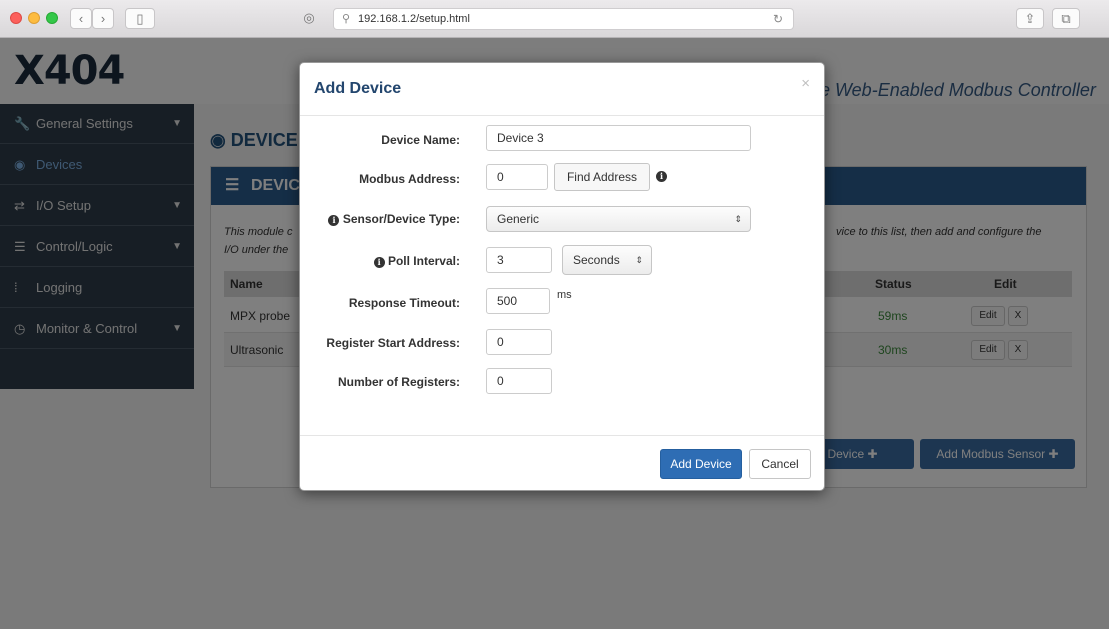  I want to click on modbus-address-input: 0, so click(517, 177).